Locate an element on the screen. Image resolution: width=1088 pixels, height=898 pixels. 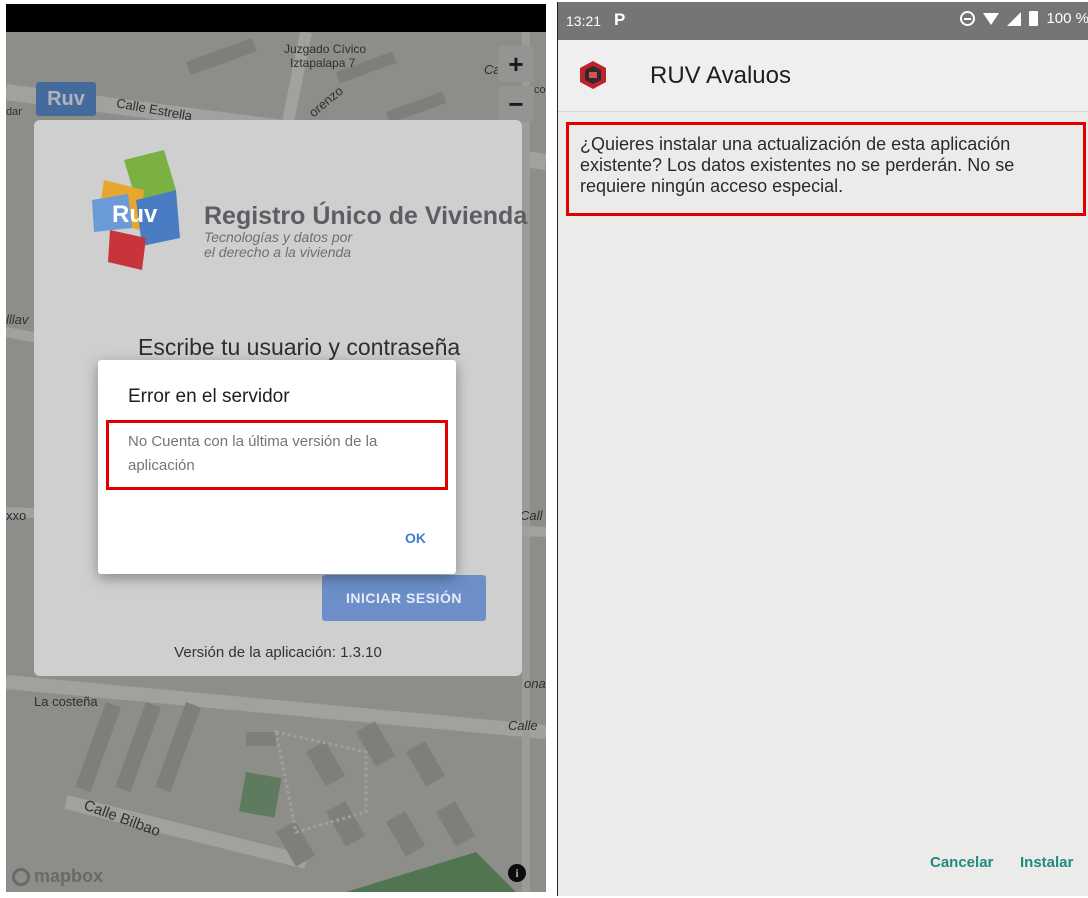
app-version-label: Versión de la aplicación: 1.3.10 is located at coordinates (278, 652).